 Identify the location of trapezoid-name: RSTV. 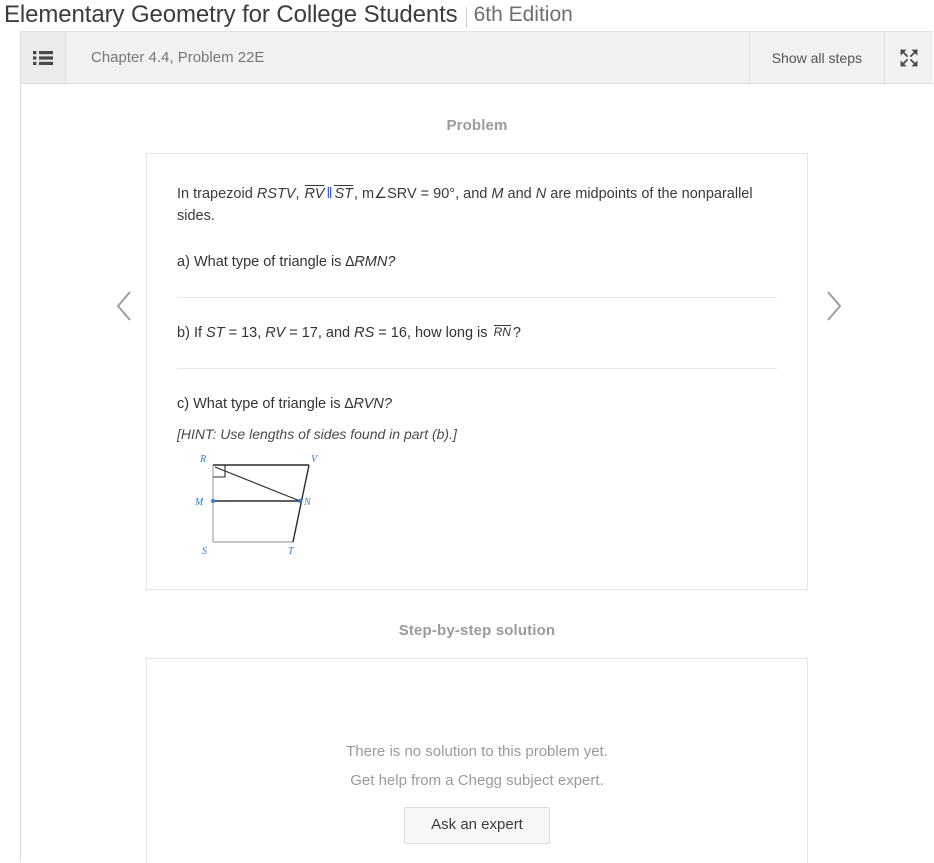
(276, 194).